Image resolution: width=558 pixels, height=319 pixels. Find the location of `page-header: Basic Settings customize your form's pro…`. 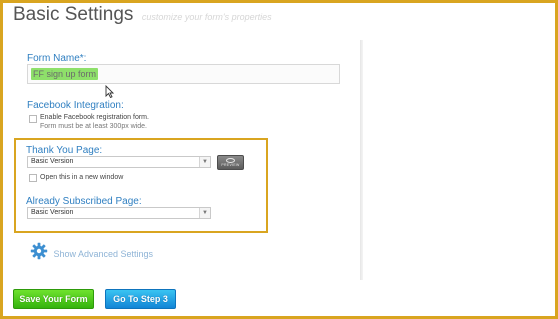

page-header: Basic Settings customize your form's pro… is located at coordinates (142, 15).